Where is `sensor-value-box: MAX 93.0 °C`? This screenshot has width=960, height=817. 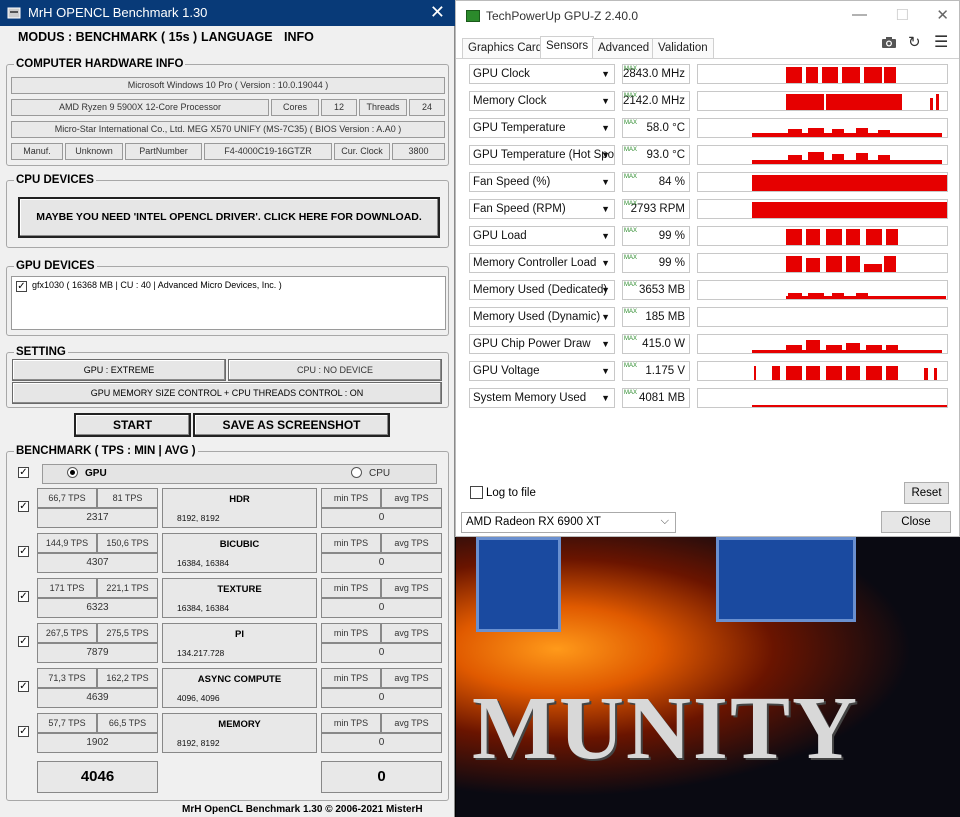 sensor-value-box: MAX 93.0 °C is located at coordinates (656, 155).